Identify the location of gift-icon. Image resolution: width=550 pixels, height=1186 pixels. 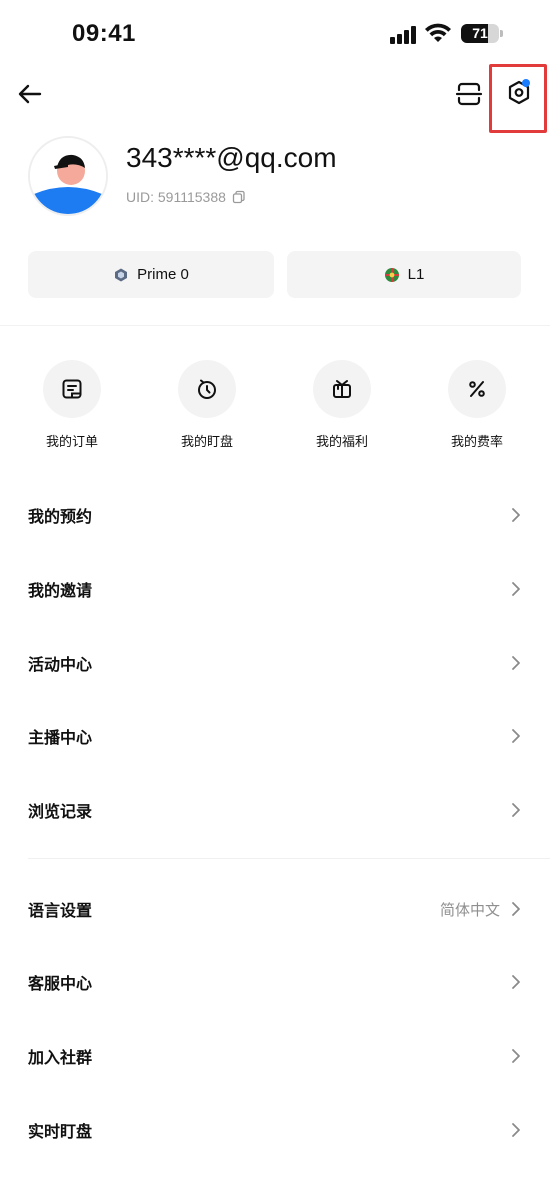
(342, 389).